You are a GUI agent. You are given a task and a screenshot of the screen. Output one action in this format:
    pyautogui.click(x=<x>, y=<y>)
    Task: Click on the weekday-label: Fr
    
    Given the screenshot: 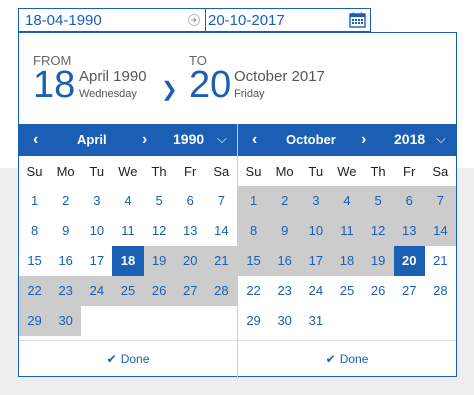 What is the action you would take?
    pyautogui.click(x=409, y=171)
    